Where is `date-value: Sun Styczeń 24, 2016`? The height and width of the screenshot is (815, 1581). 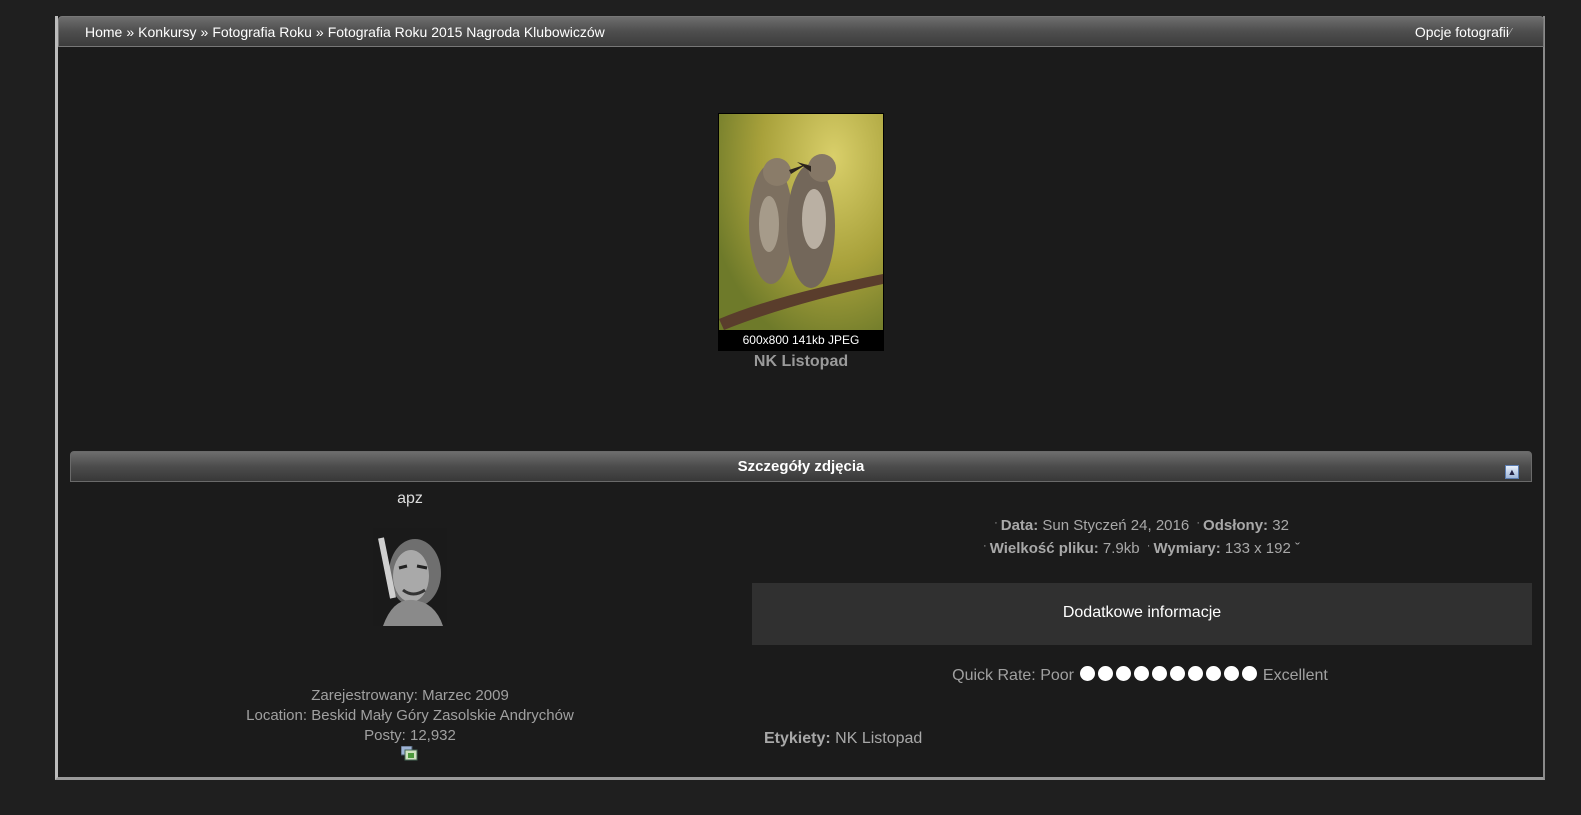 date-value: Sun Styczeń 24, 2016 is located at coordinates (1116, 525).